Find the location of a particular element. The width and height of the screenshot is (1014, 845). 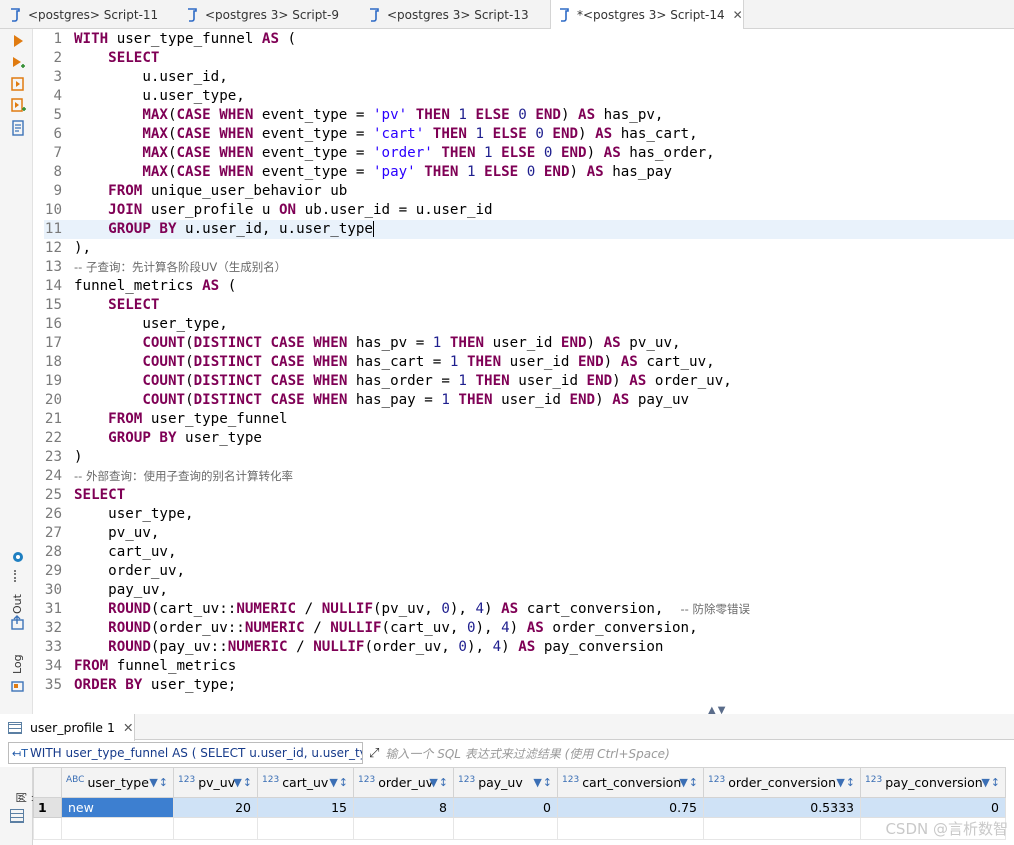

tab-script-13: <postgres 3> Script-13 is located at coordinates (457, 14).